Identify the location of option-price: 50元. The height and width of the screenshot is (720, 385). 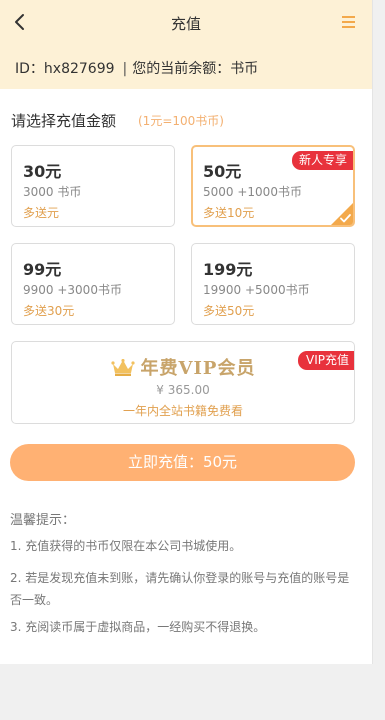
(222, 171).